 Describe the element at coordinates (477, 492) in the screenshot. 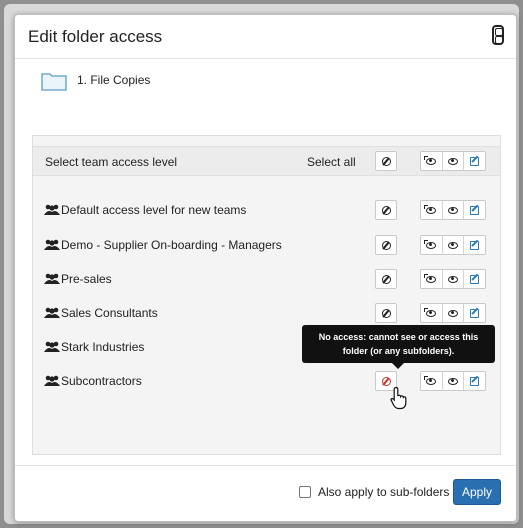

I see `apply-button: Apply` at that location.